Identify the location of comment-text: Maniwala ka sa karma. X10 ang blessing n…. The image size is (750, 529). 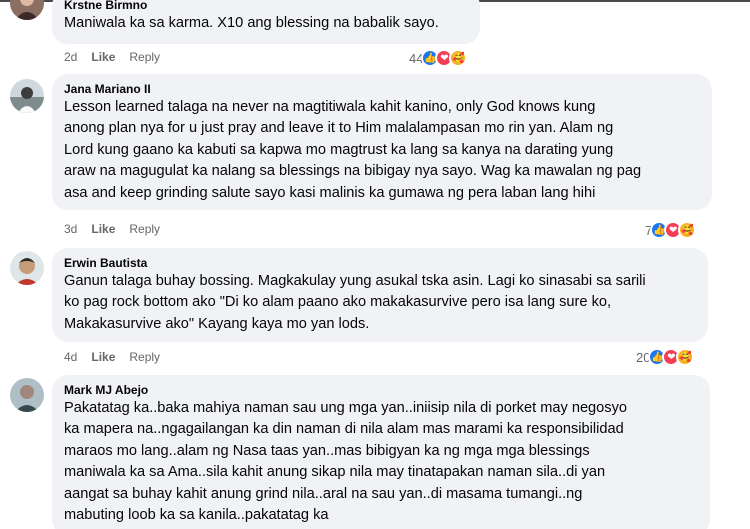
(251, 23).